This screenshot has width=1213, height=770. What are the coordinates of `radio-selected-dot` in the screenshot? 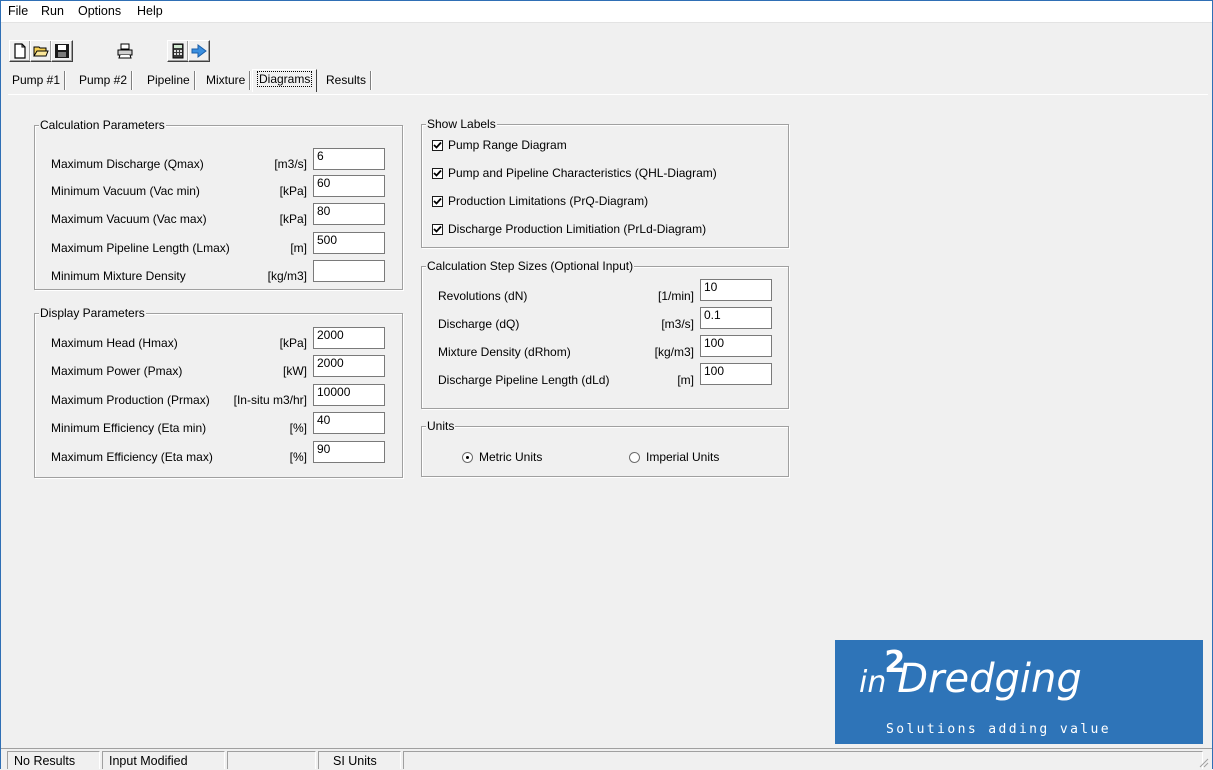 It's located at (467, 457).